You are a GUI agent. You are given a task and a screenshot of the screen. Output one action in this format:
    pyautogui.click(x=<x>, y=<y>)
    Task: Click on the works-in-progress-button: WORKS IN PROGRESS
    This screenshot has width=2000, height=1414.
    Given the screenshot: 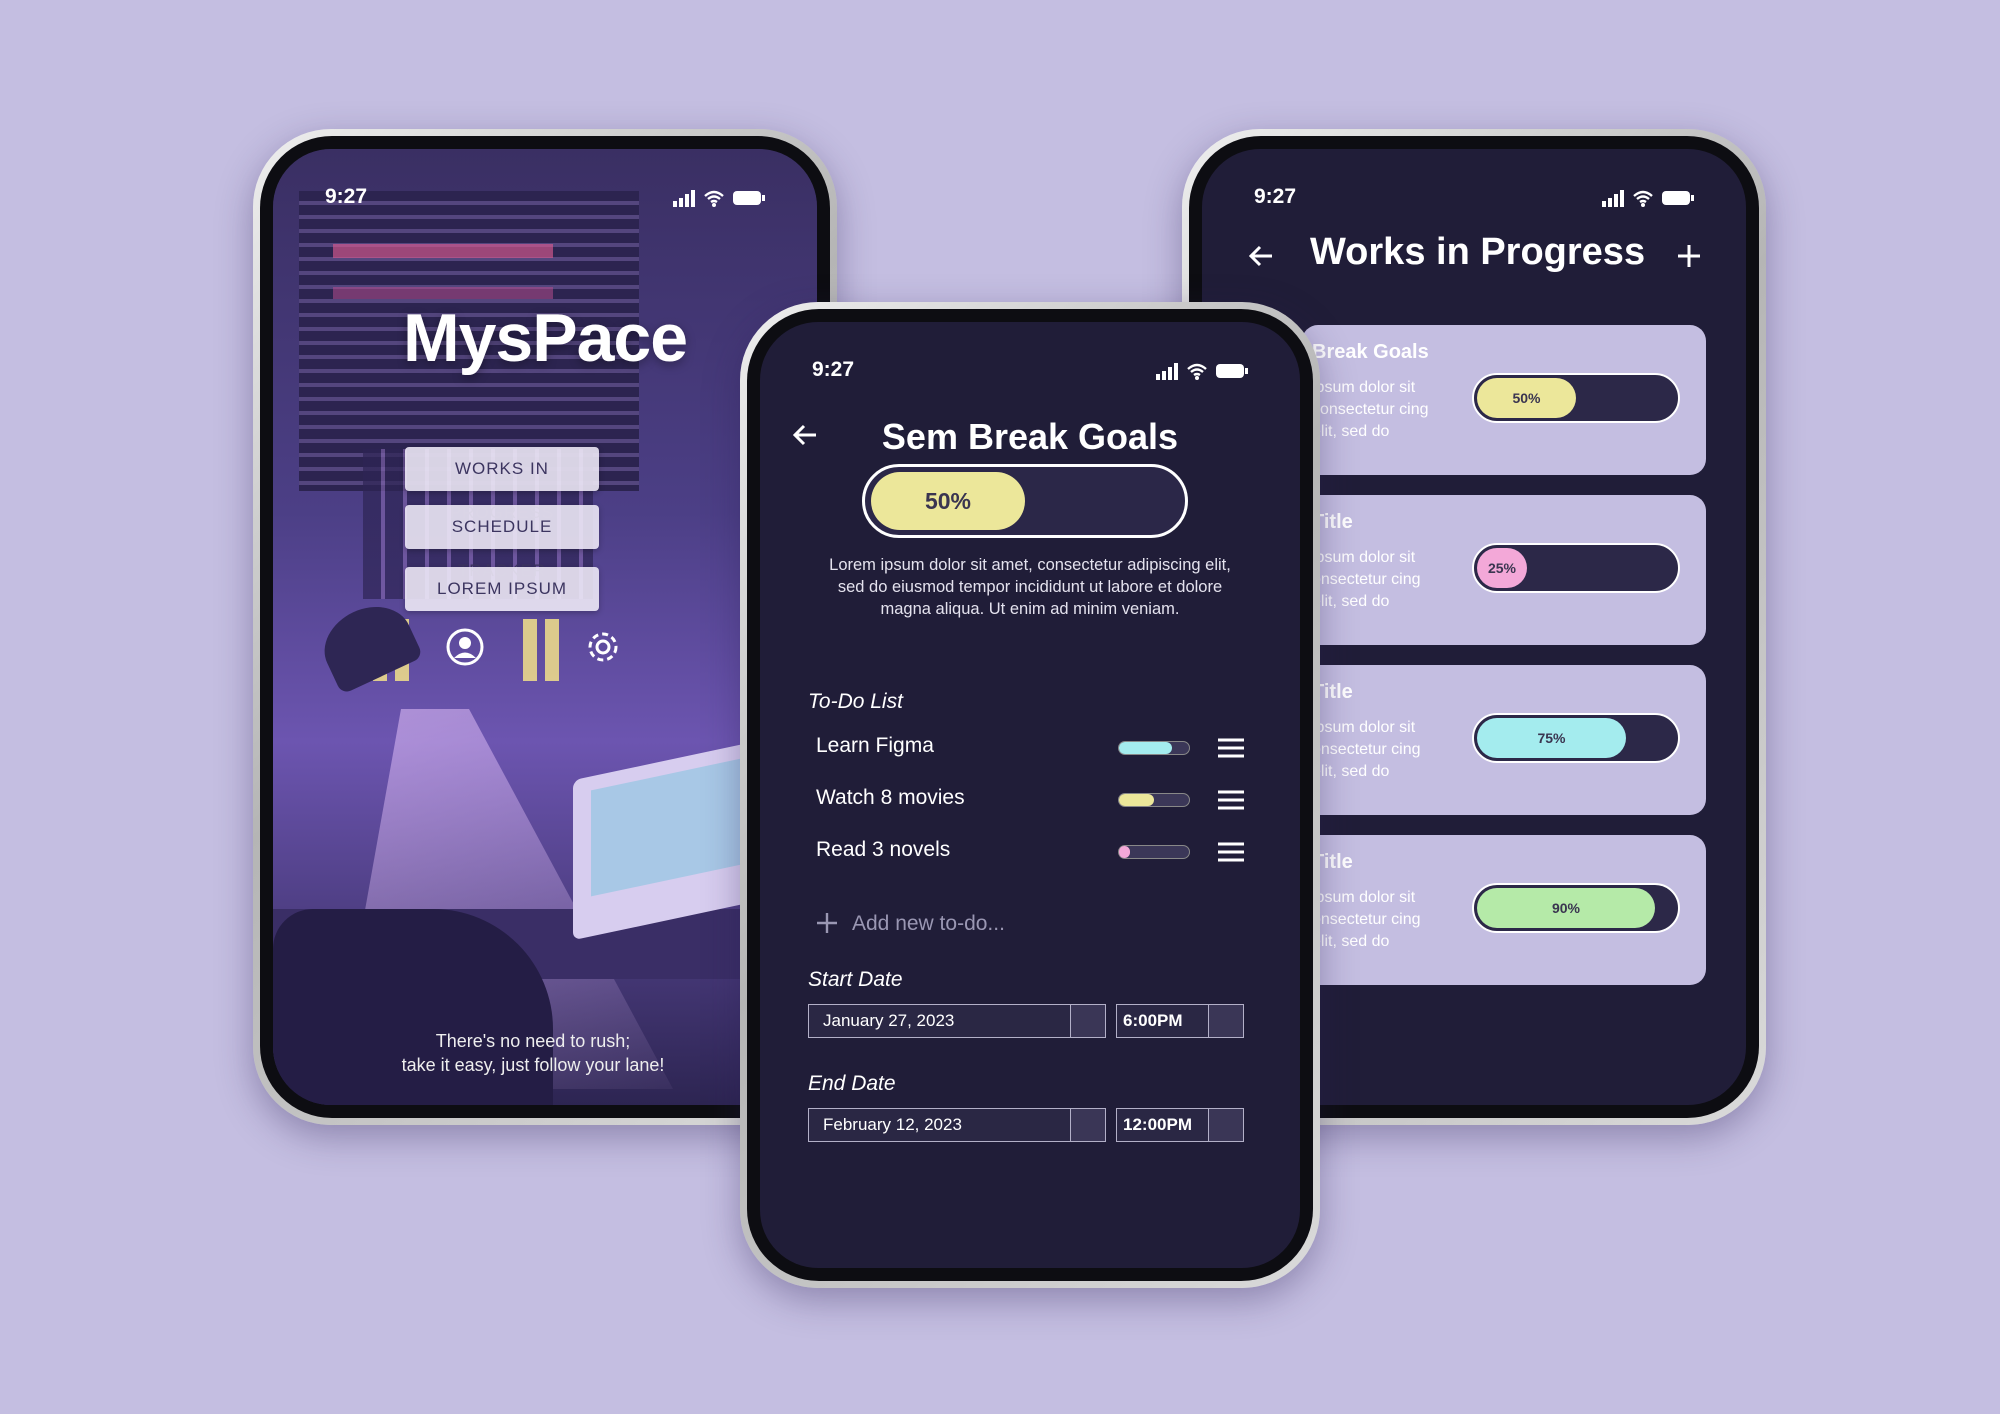 What is the action you would take?
    pyautogui.click(x=502, y=484)
    